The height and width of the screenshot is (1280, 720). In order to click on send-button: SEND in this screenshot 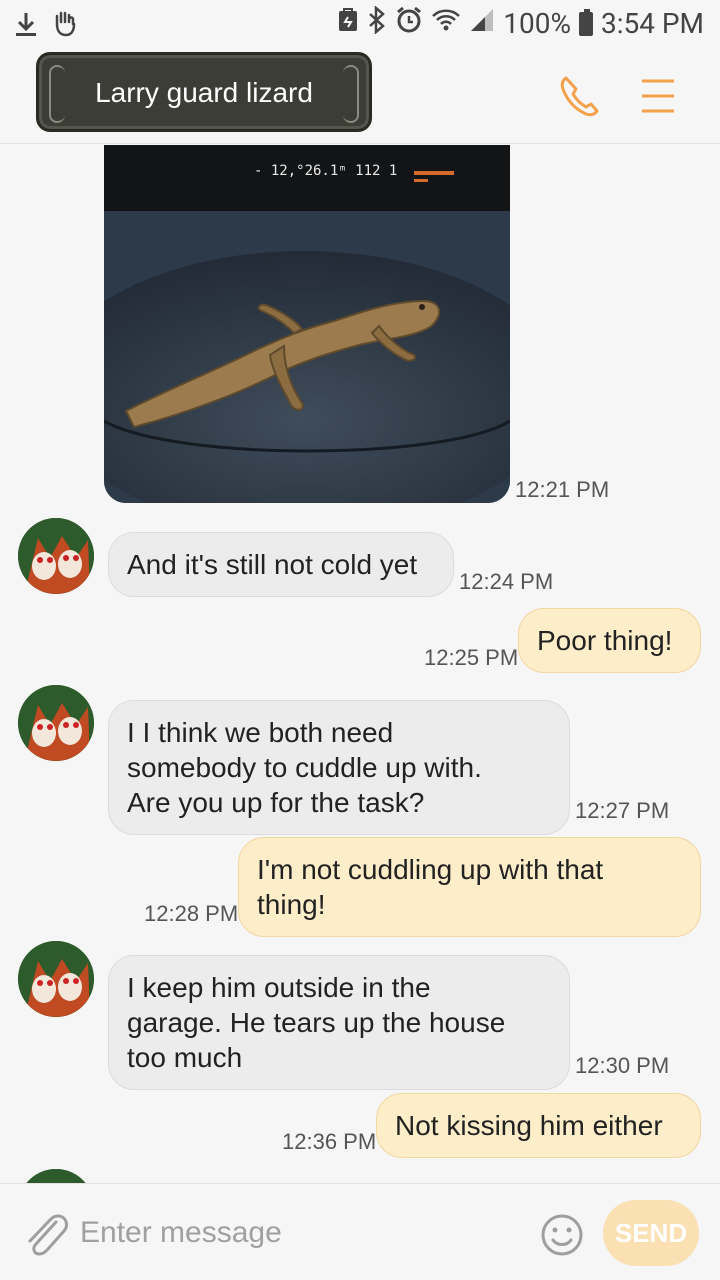, I will do `click(651, 1233)`.